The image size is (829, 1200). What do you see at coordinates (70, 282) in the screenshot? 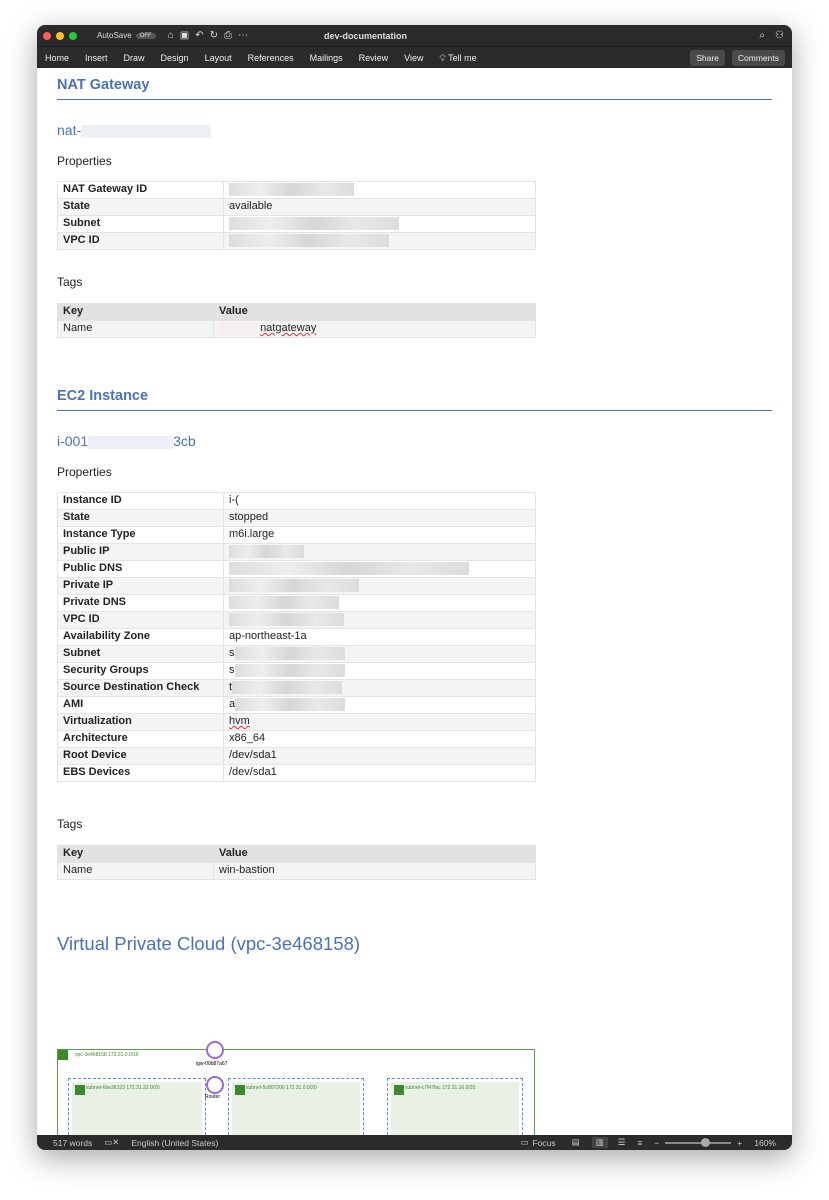
I see `nat-tags-label: Tags` at bounding box center [70, 282].